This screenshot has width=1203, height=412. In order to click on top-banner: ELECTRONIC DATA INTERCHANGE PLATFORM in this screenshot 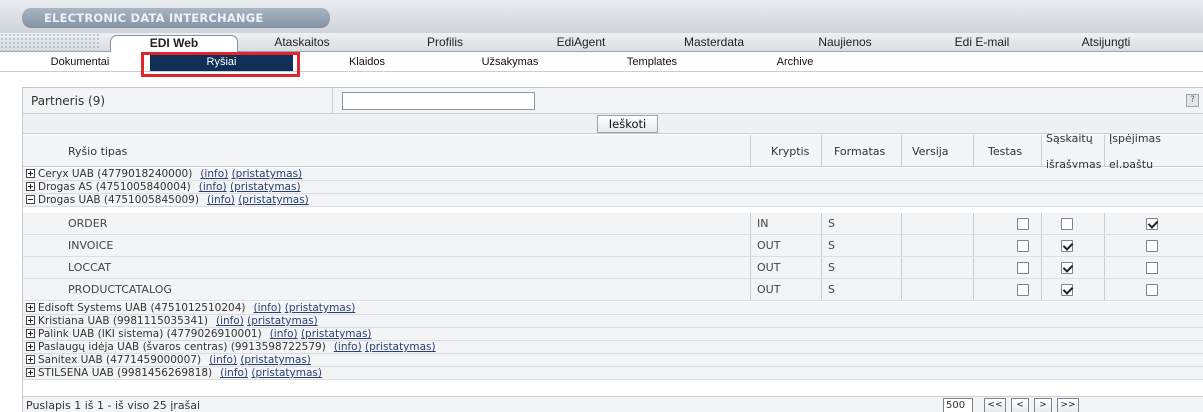, I will do `click(601, 22)`.